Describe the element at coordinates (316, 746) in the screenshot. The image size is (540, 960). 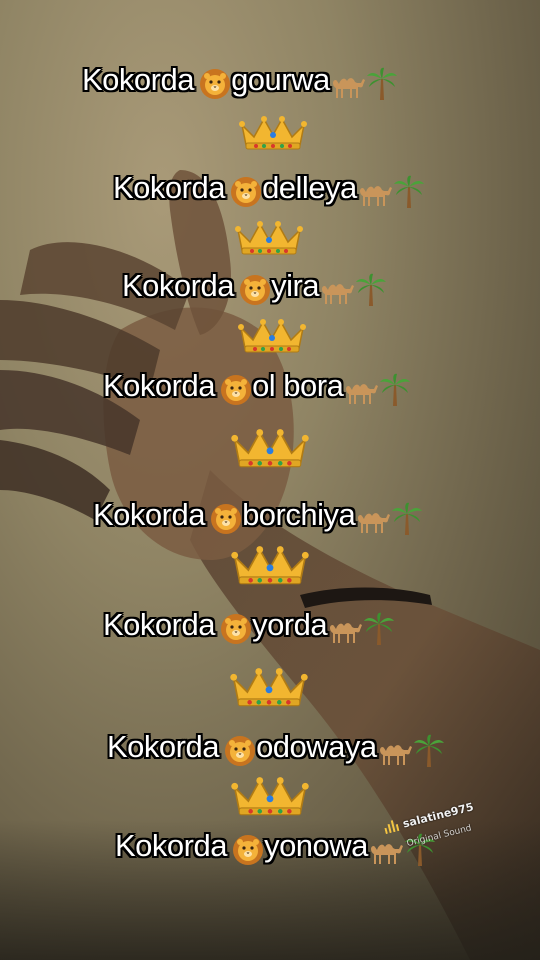
I see `line-suffix: odowaya` at that location.